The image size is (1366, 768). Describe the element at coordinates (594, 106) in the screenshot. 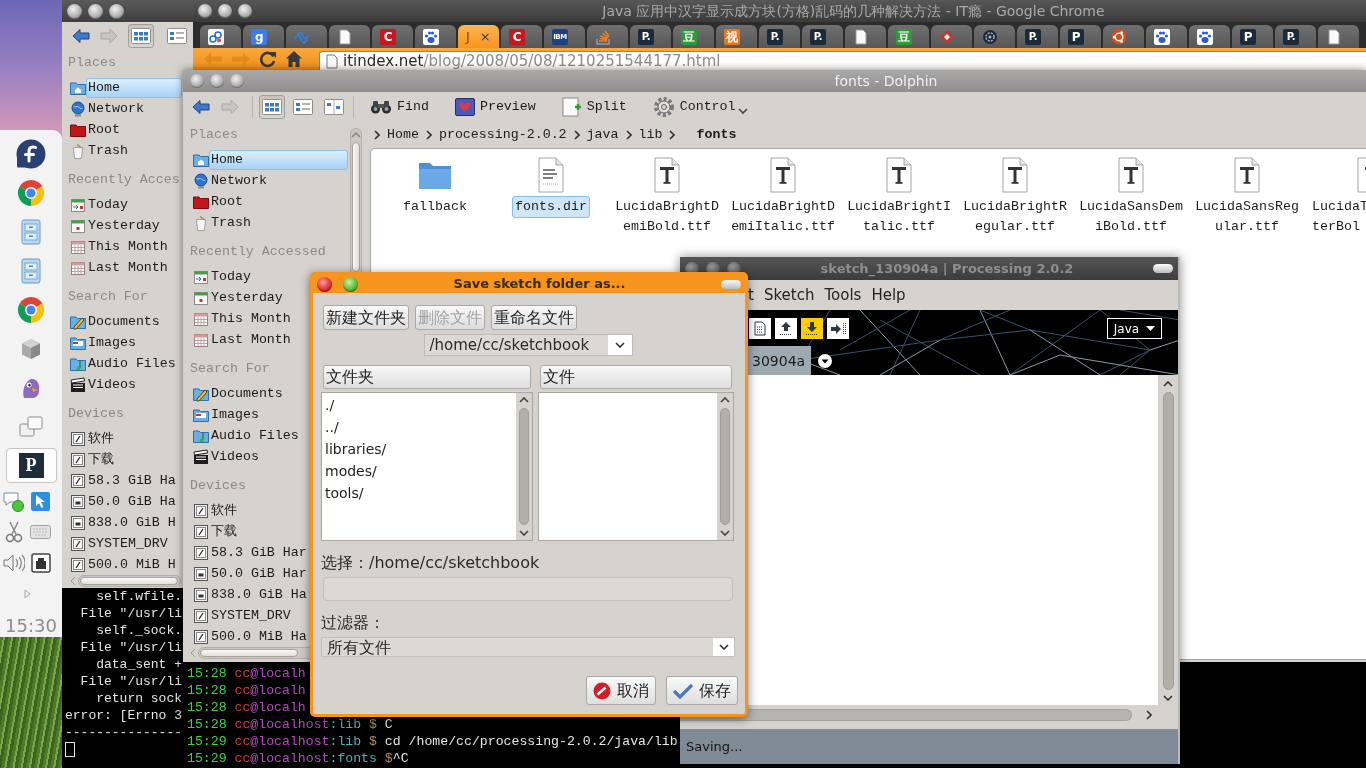

I see `split-button: Split` at that location.